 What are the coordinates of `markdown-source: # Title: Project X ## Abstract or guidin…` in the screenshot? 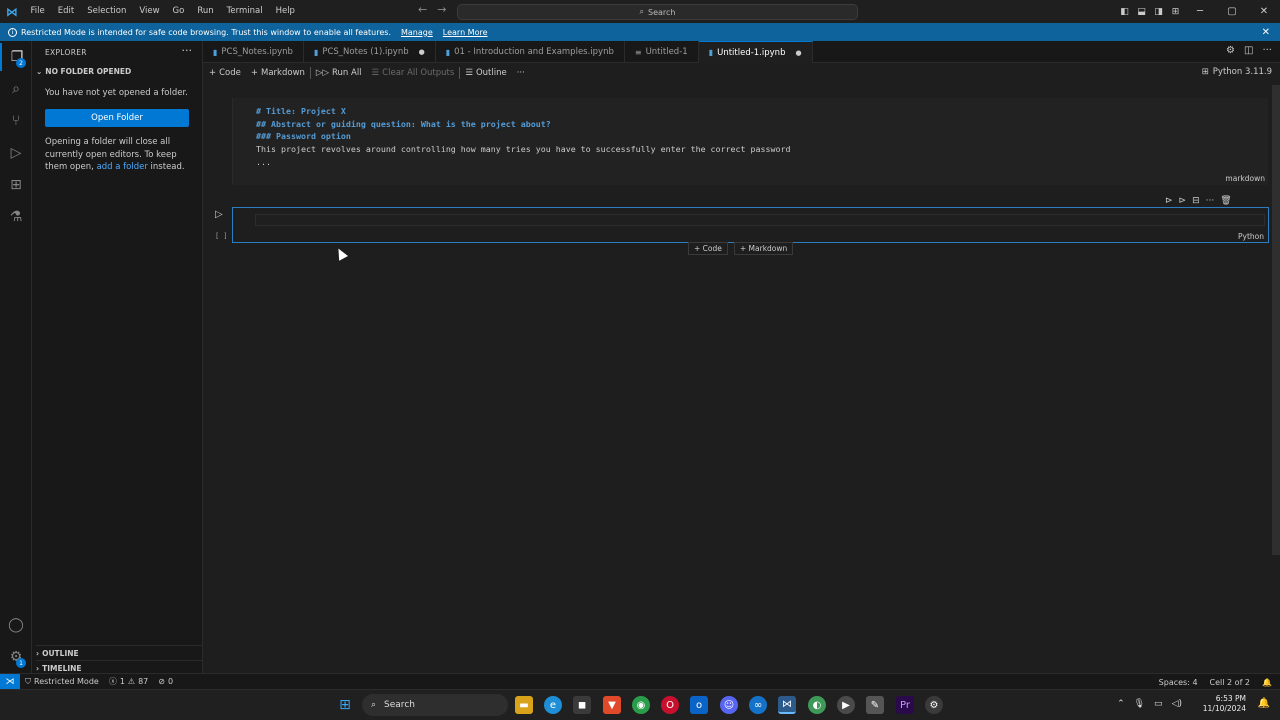 It's located at (523, 137).